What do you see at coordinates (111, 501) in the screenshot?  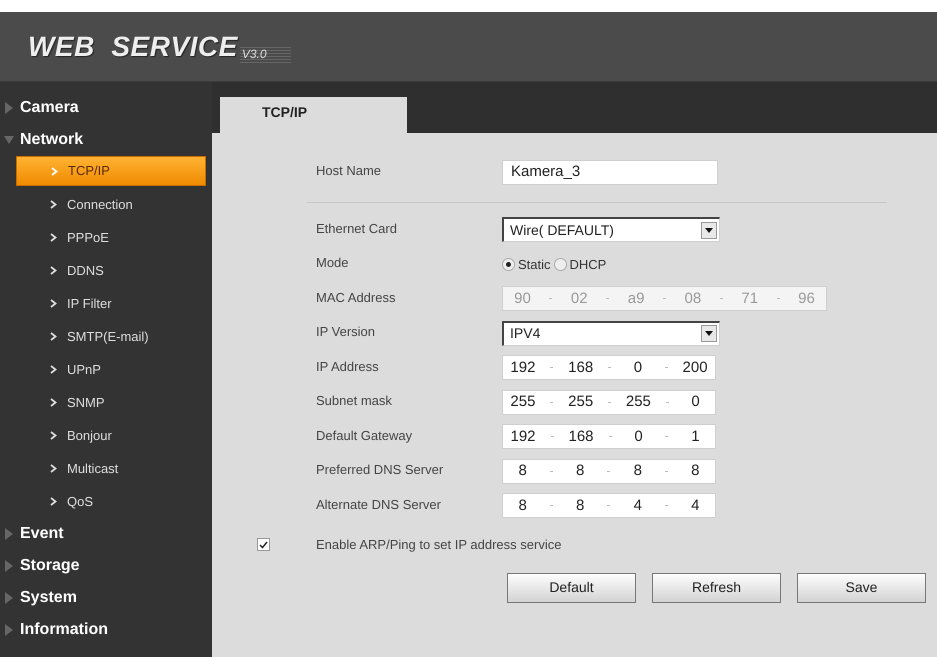 I see `sidebar-item: QoS` at bounding box center [111, 501].